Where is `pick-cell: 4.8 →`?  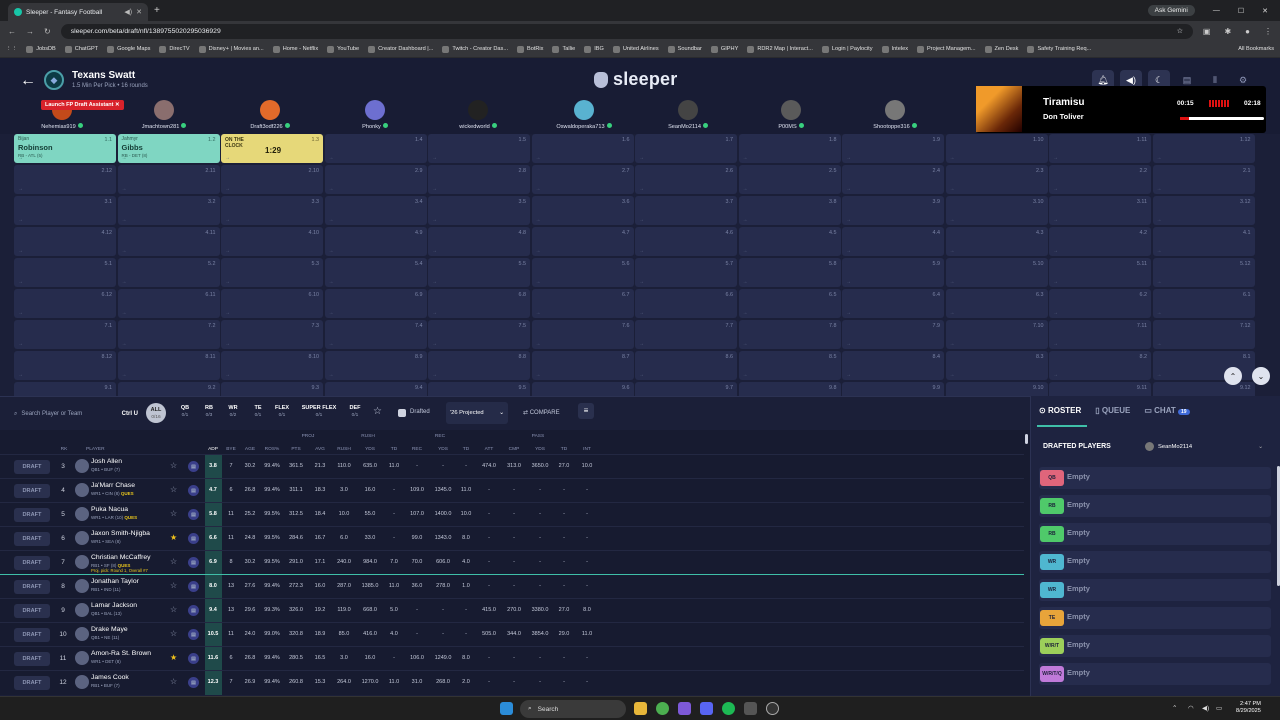 pick-cell: 4.8 → is located at coordinates (479, 241).